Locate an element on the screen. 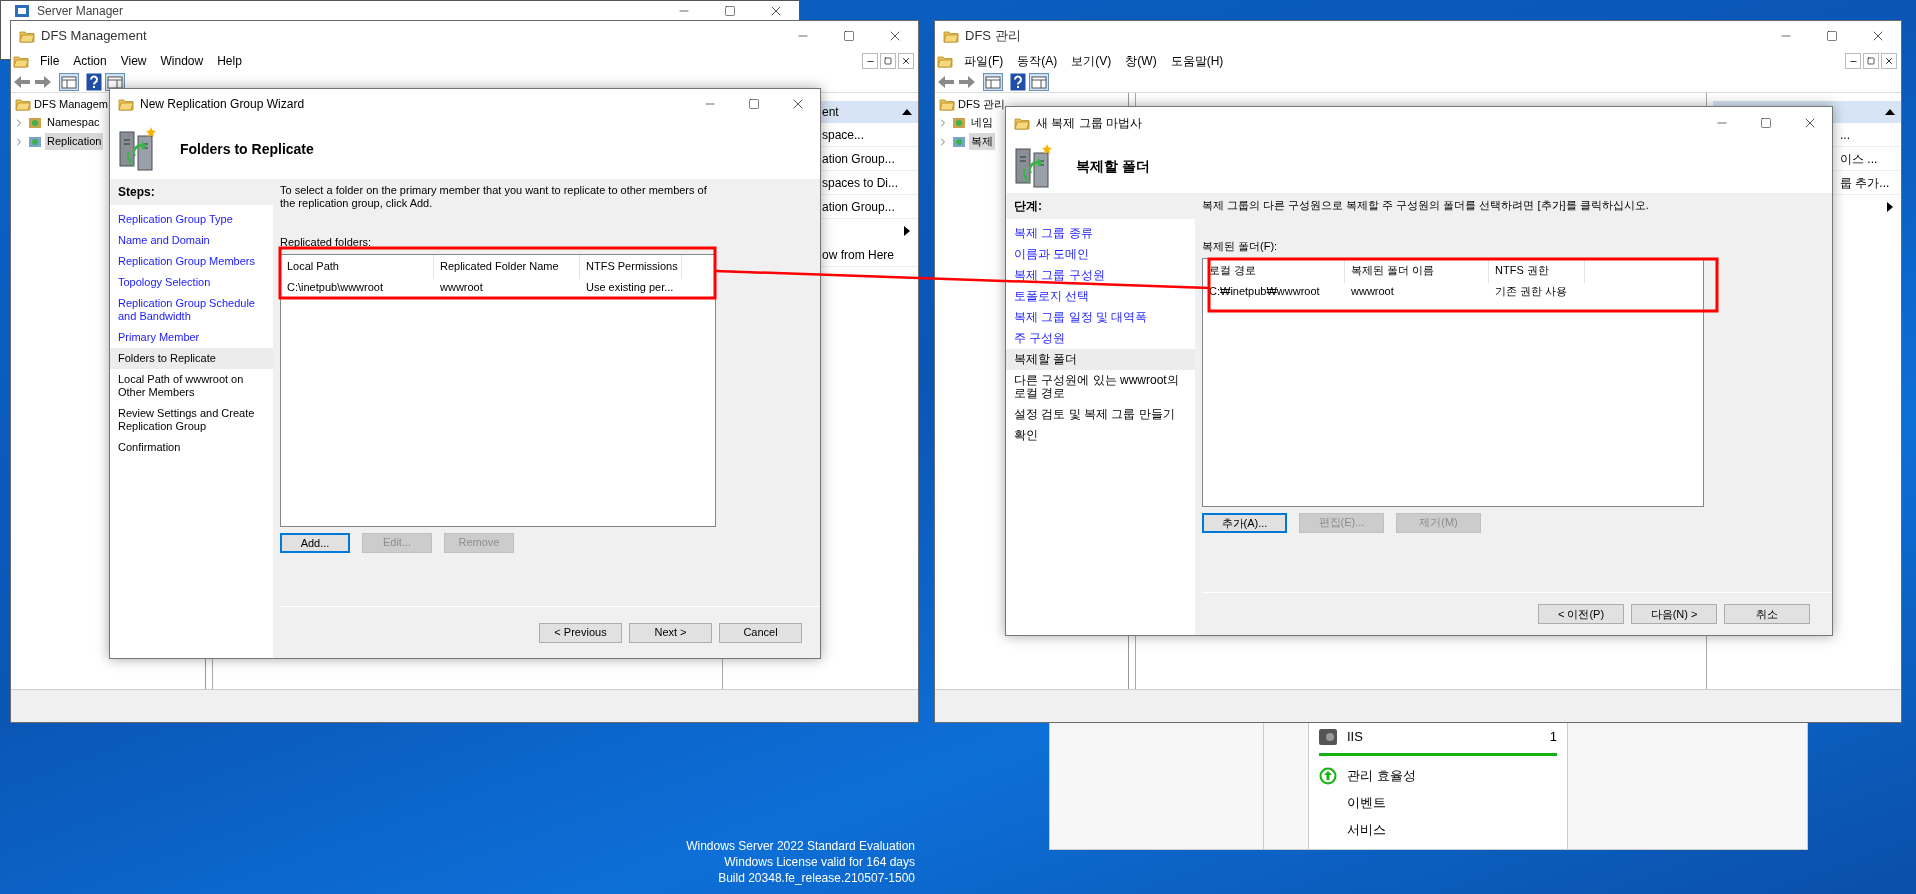 This screenshot has height=894, width=1916. nav-button: < Previous is located at coordinates (580, 632).